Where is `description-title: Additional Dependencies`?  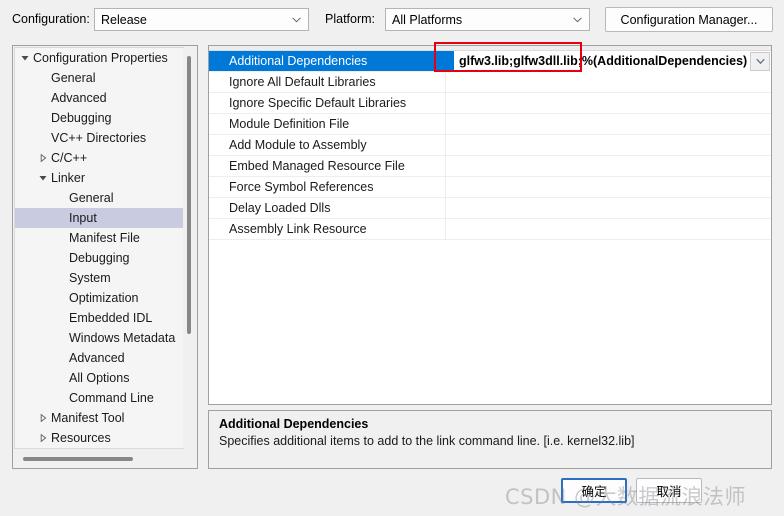
description-title: Additional Dependencies is located at coordinates (294, 424).